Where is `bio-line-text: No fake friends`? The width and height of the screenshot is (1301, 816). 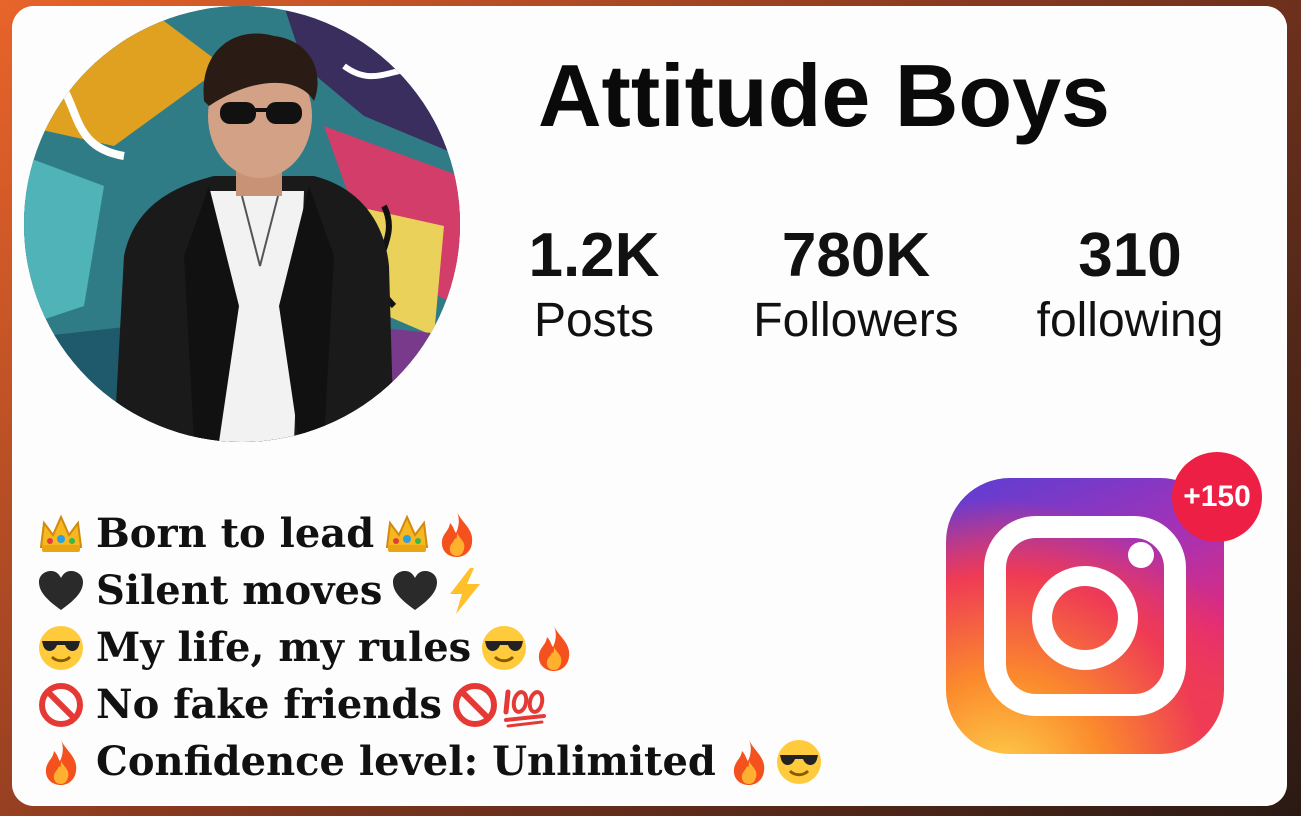 bio-line-text: No fake friends is located at coordinates (269, 704).